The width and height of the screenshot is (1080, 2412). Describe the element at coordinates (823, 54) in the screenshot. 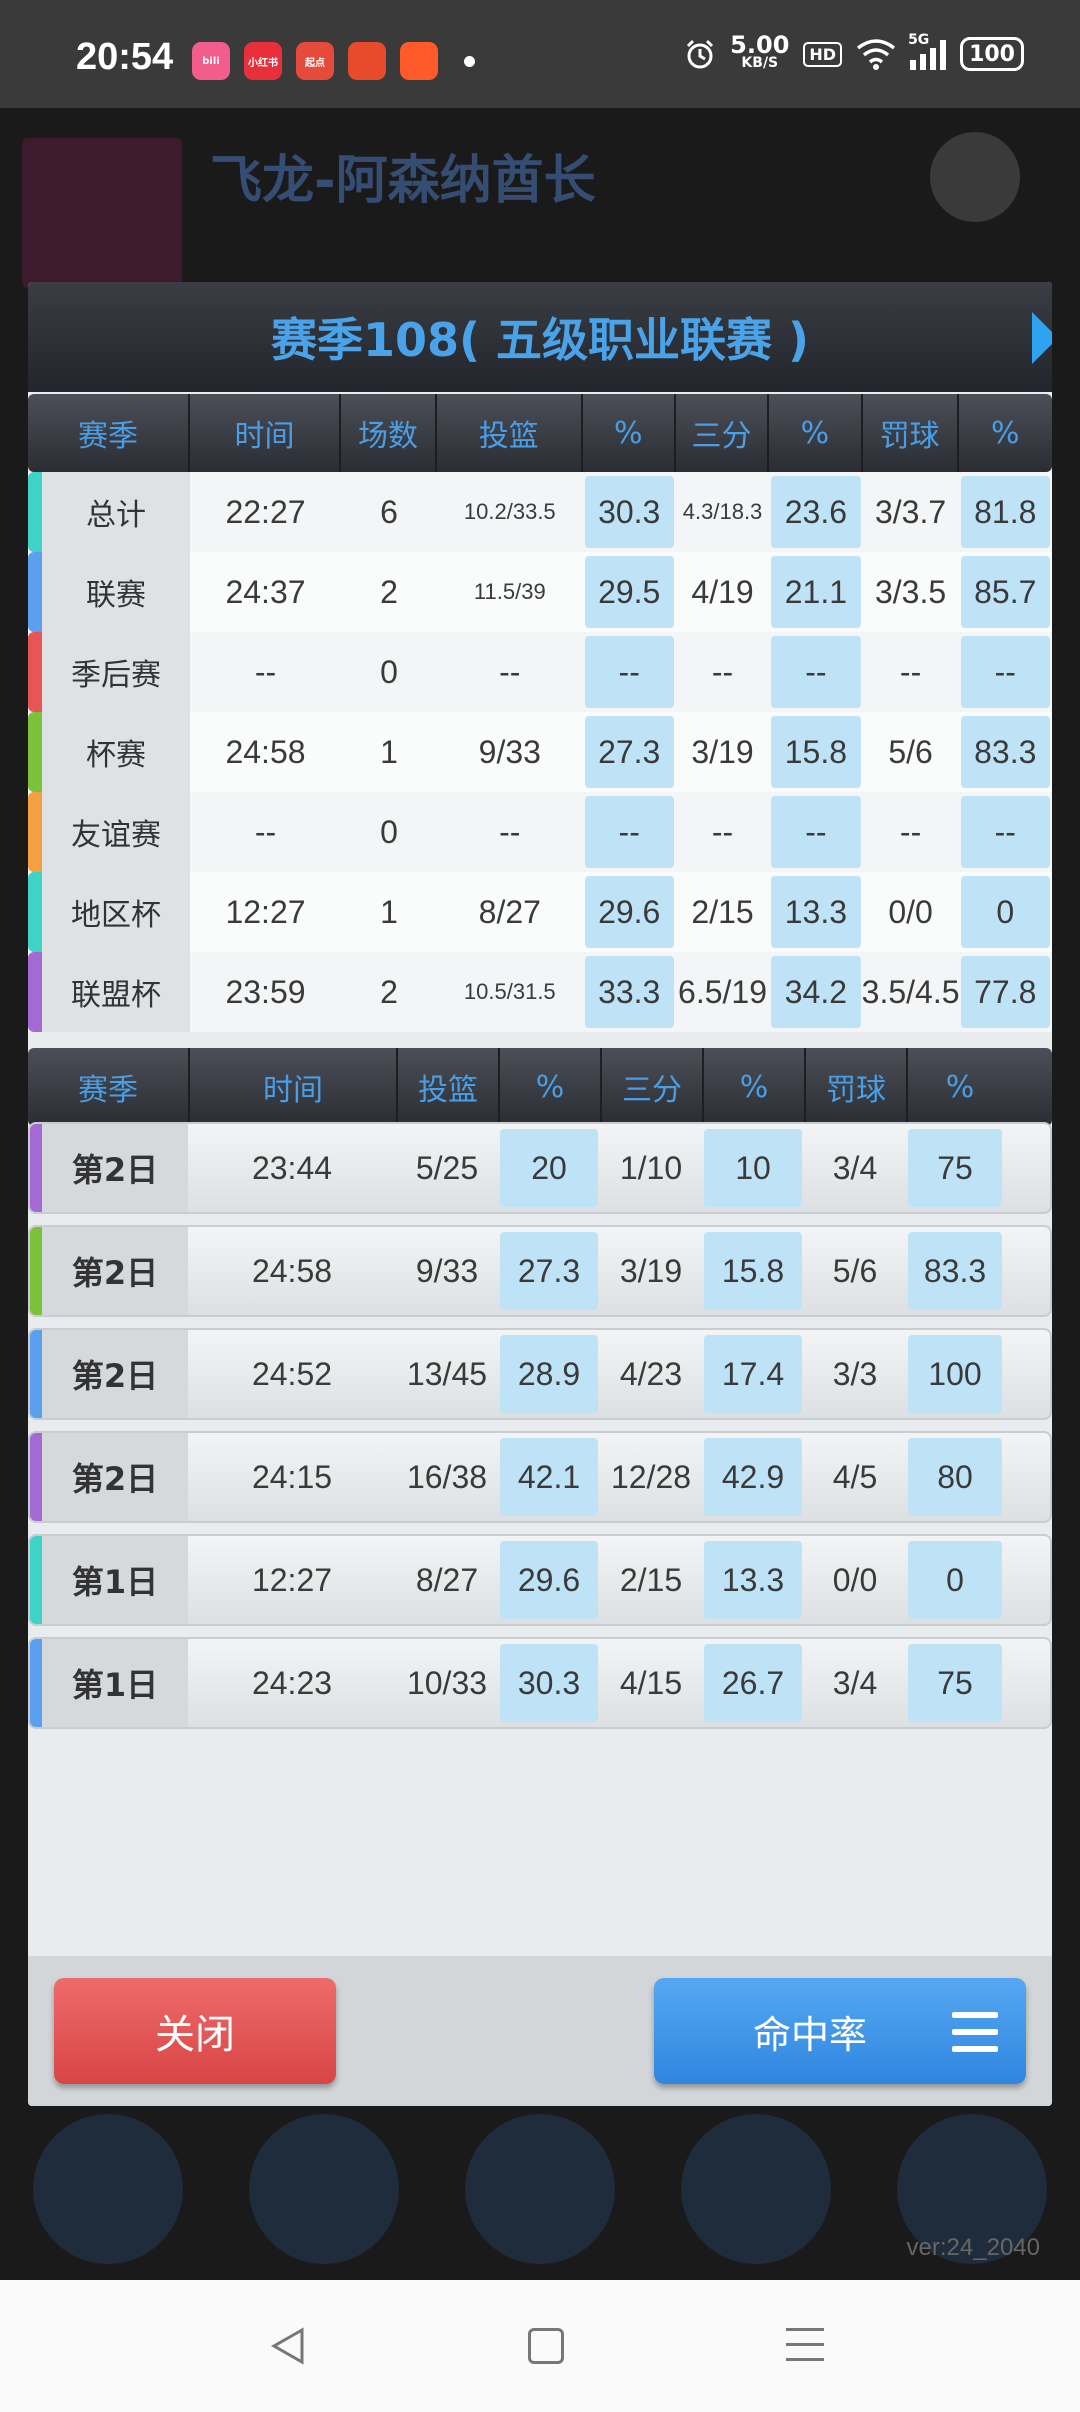

I see `hd-badge: HD` at that location.